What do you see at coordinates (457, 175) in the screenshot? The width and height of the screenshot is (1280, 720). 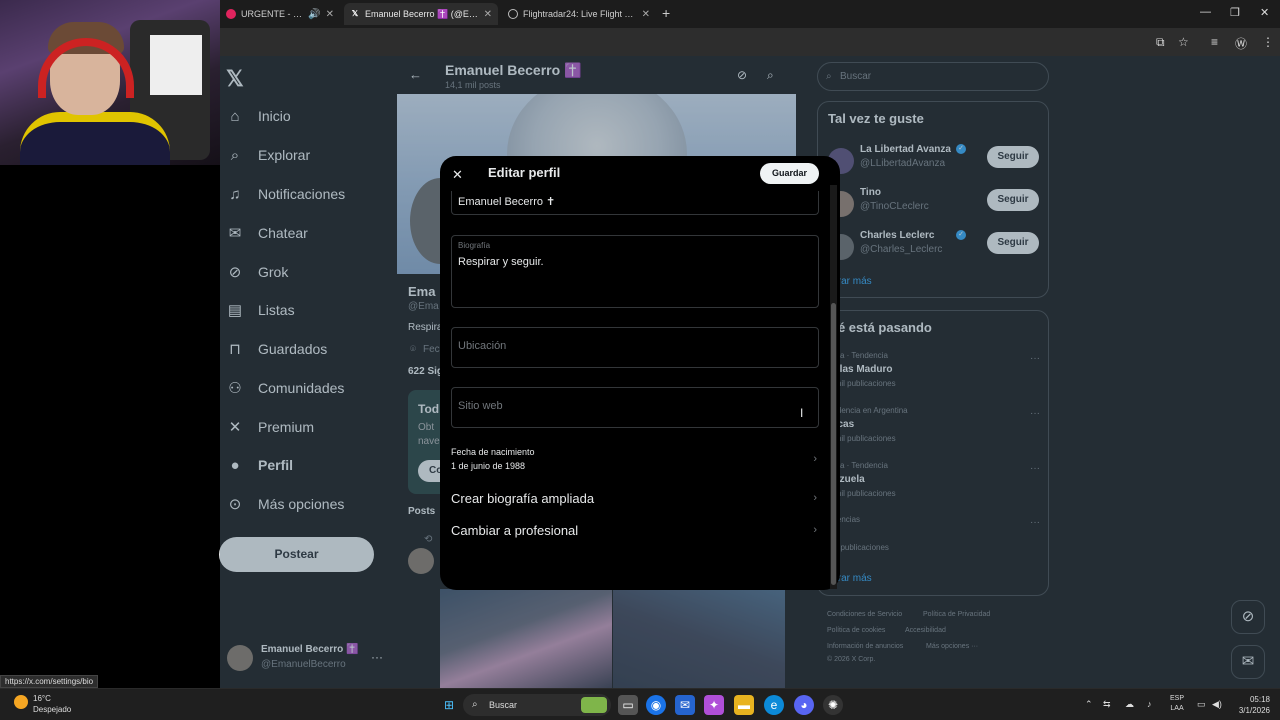 I see `close-icon: ✕` at bounding box center [457, 175].